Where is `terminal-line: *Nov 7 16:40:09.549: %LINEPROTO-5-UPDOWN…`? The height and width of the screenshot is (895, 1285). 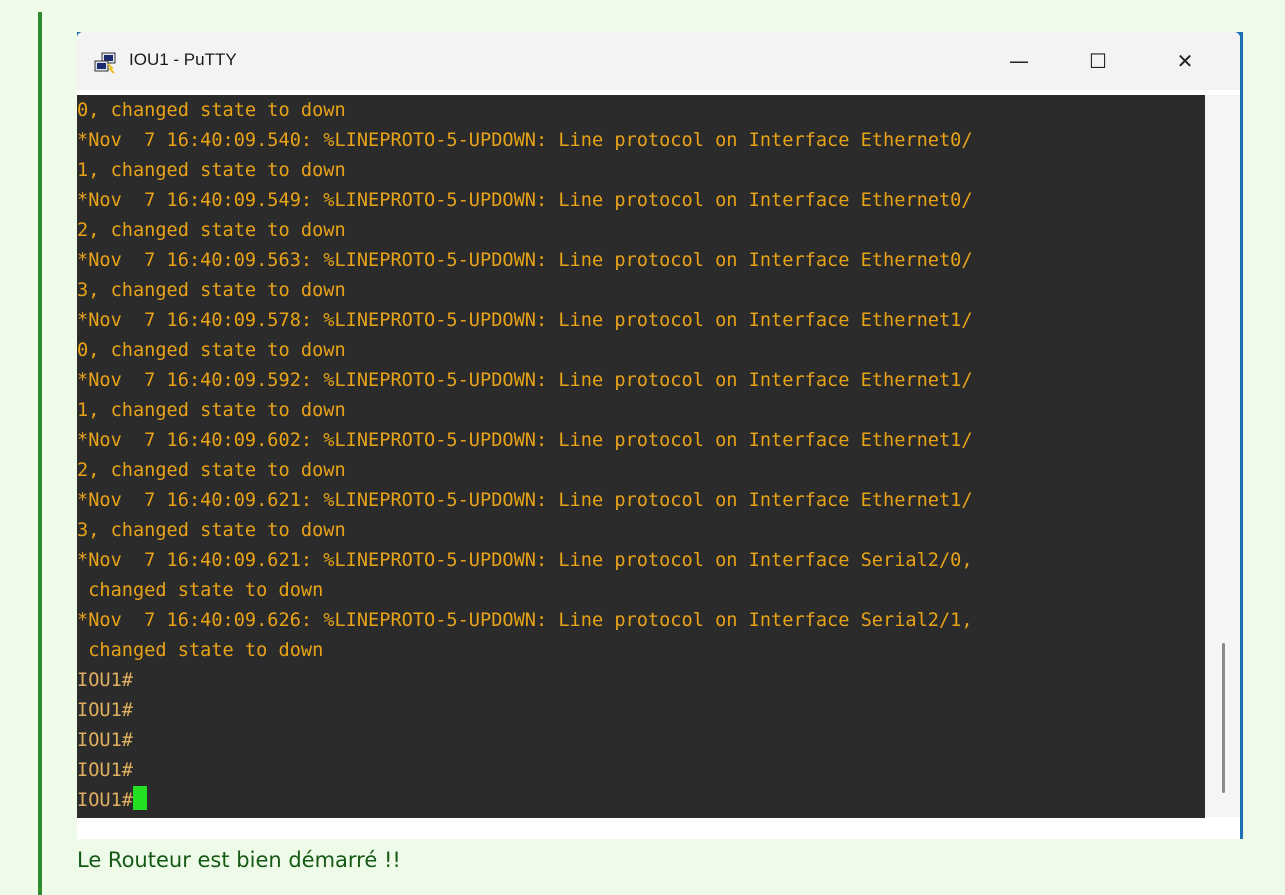 terminal-line: *Nov 7 16:40:09.549: %LINEPROTO-5-UPDOWN… is located at coordinates (525, 200).